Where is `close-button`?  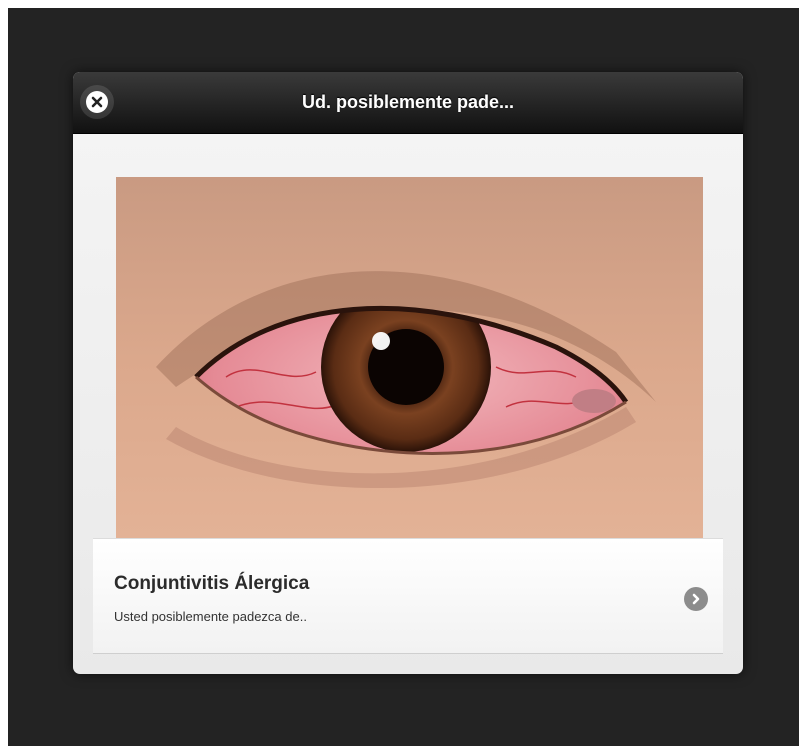 close-button is located at coordinates (97, 102).